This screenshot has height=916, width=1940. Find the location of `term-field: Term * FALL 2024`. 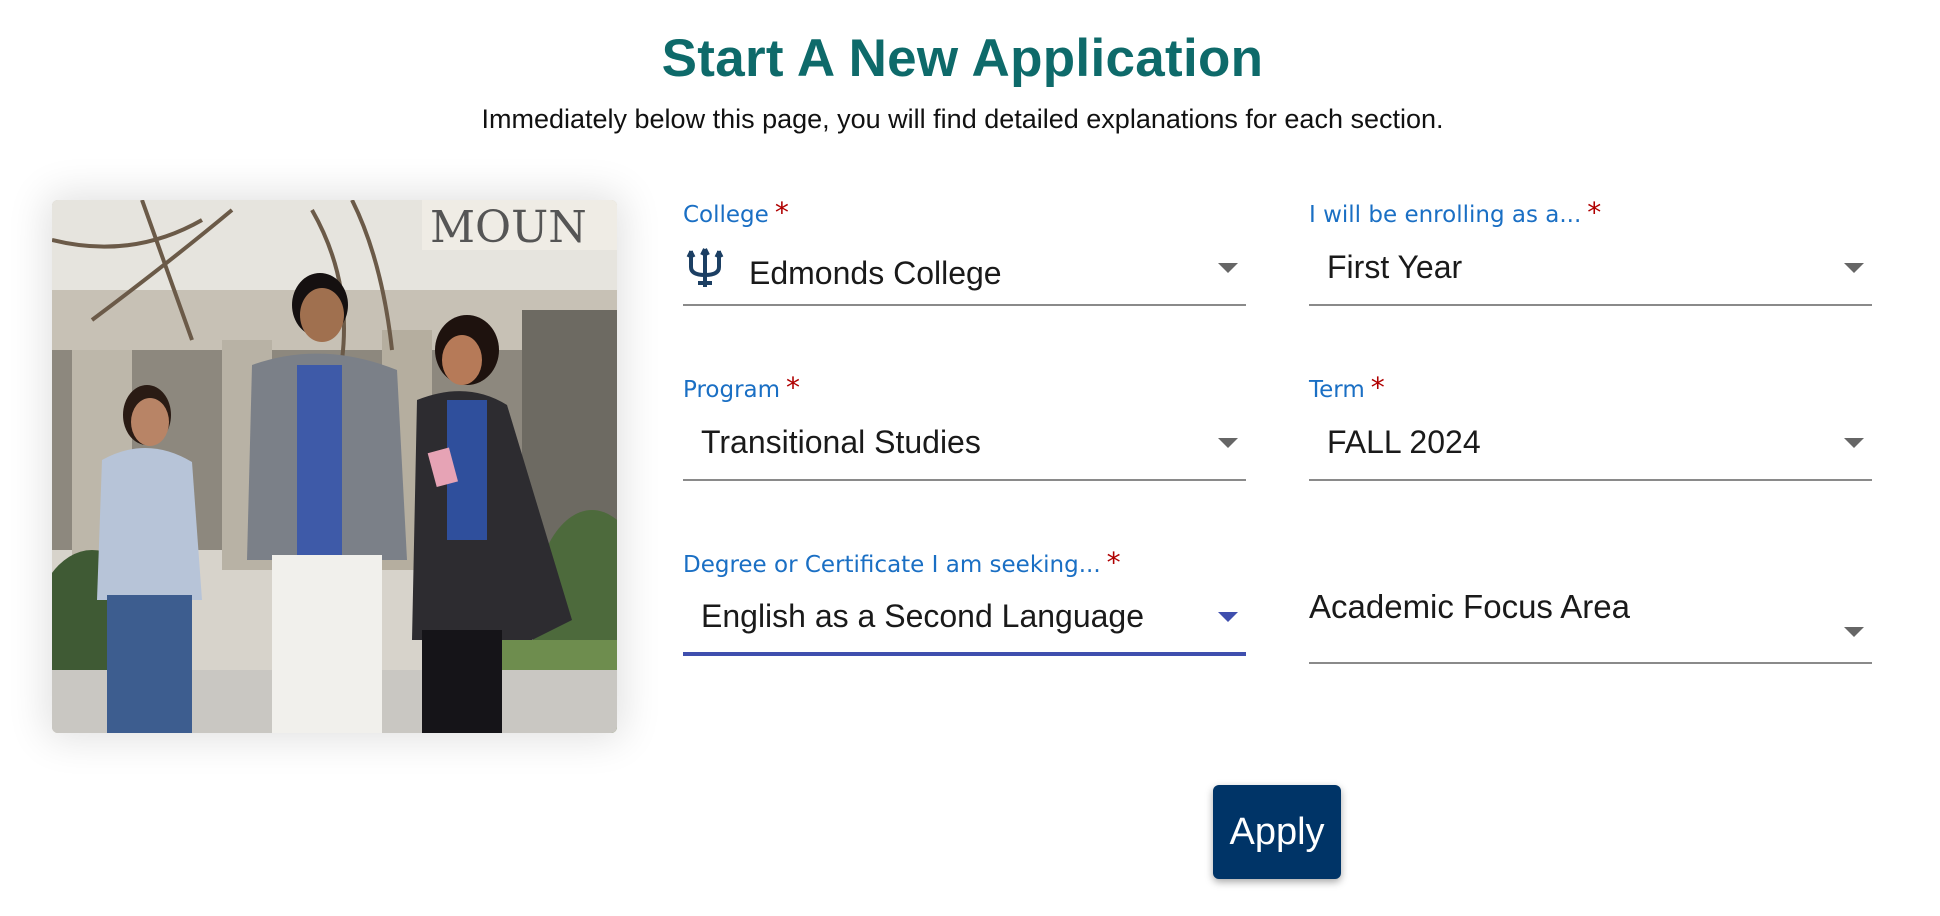

term-field: Term * FALL 2024 is located at coordinates (1590, 426).